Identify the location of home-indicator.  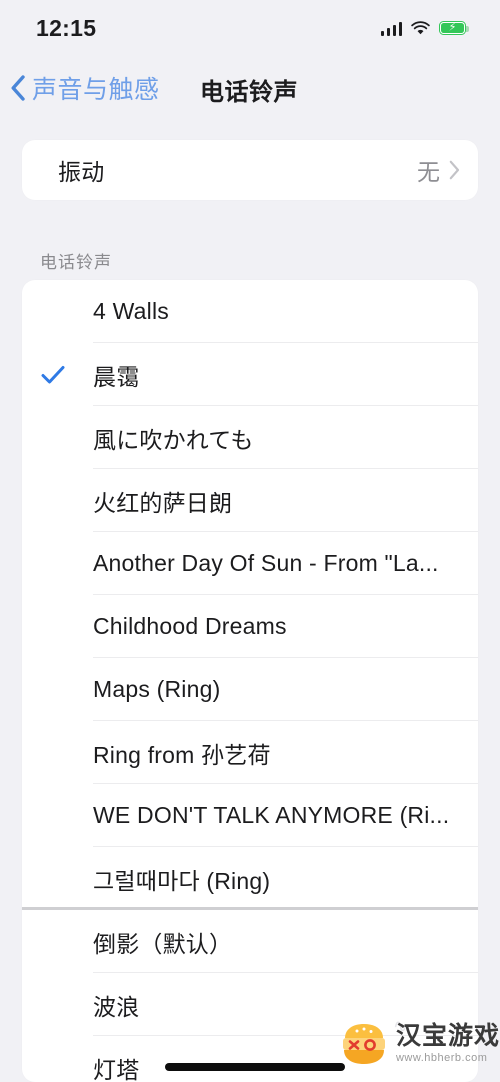
(255, 1067).